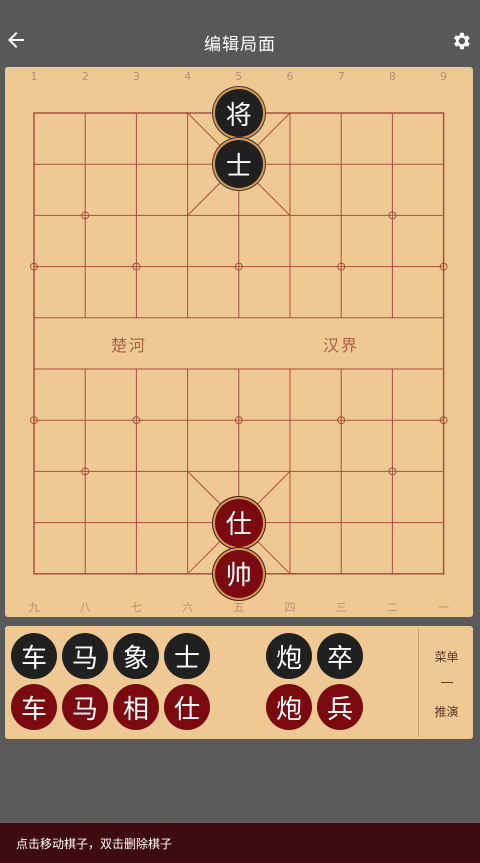 Image resolution: width=480 pixels, height=863 pixels. Describe the element at coordinates (239, 76) in the screenshot. I see `file-number-top: 5` at that location.